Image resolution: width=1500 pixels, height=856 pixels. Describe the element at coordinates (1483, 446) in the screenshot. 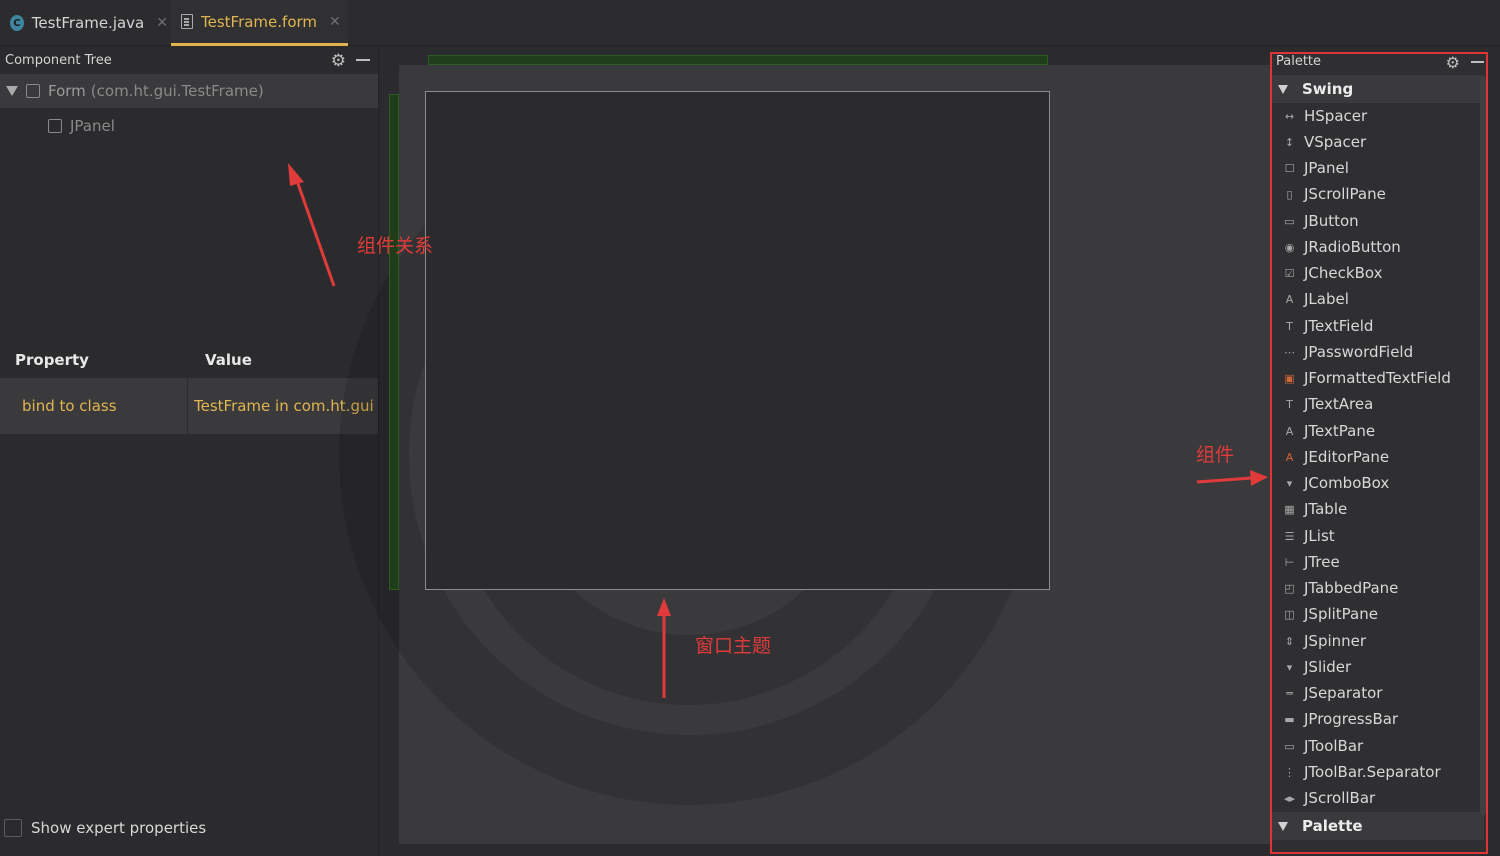

I see `palette-scrollbar` at that location.